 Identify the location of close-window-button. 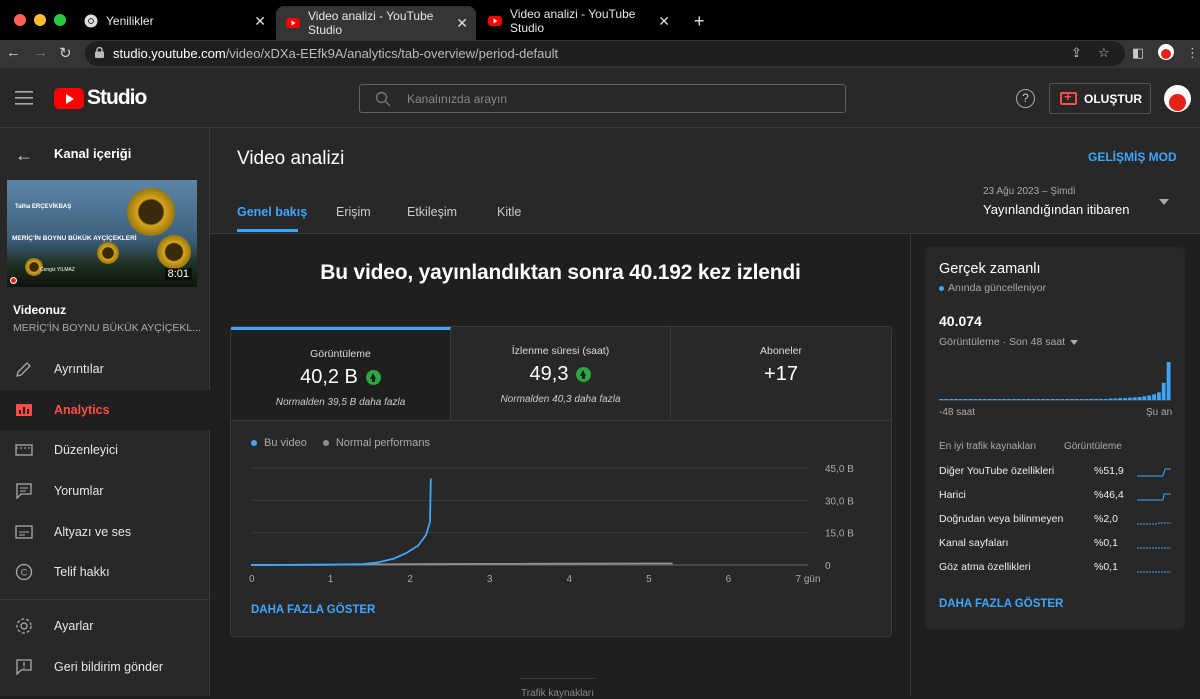
(20, 20).